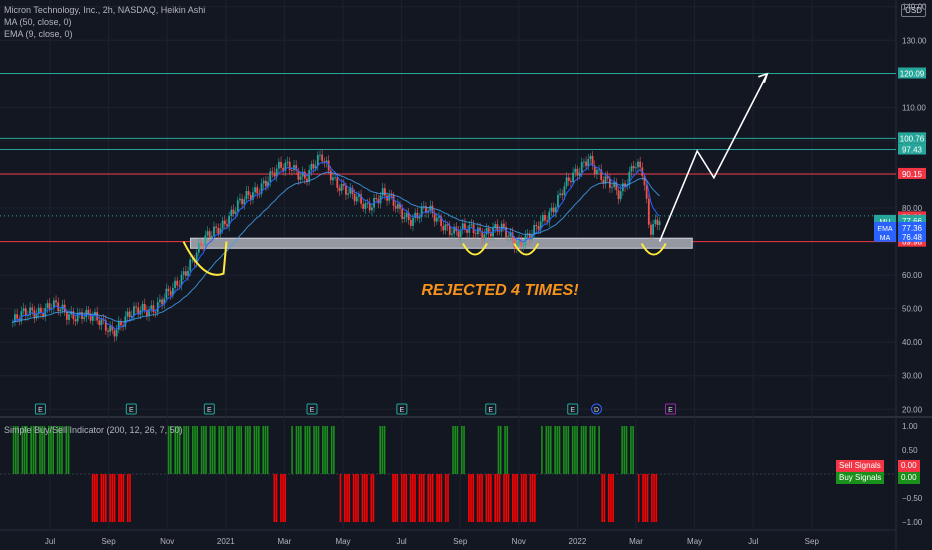 This screenshot has width=932, height=550. I want to click on x-tick-label: May, so click(342, 541).